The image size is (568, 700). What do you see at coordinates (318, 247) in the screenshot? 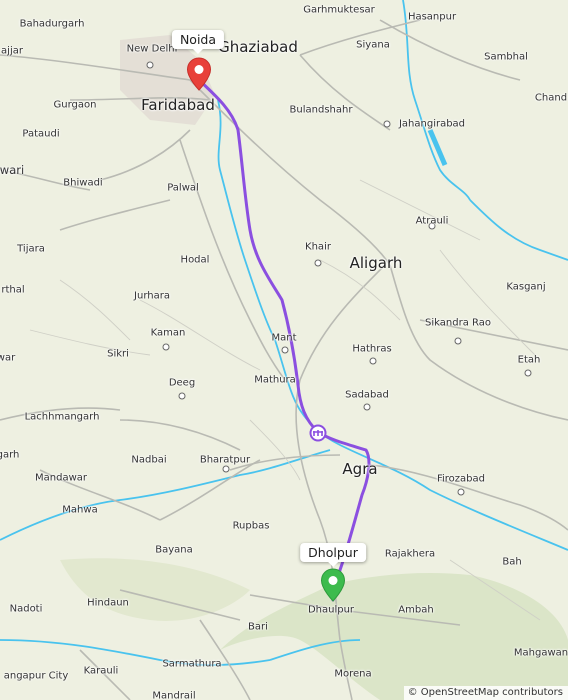
I see `place-label: Khair` at bounding box center [318, 247].